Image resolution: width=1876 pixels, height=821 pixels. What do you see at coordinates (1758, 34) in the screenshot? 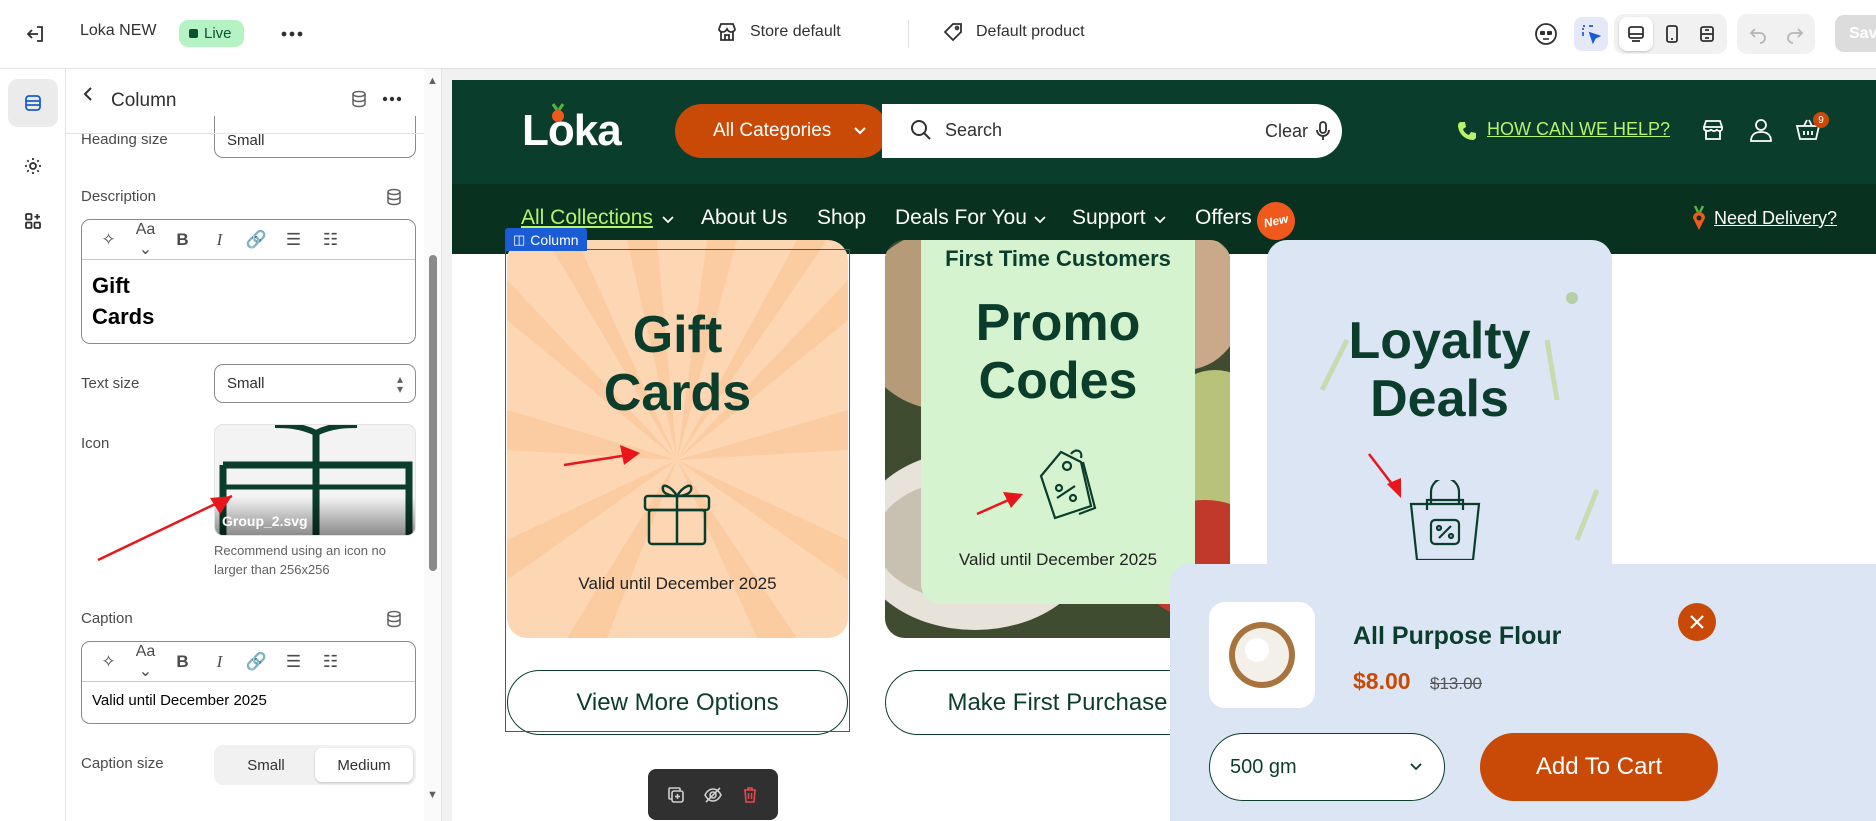
I see `undo-icon` at bounding box center [1758, 34].